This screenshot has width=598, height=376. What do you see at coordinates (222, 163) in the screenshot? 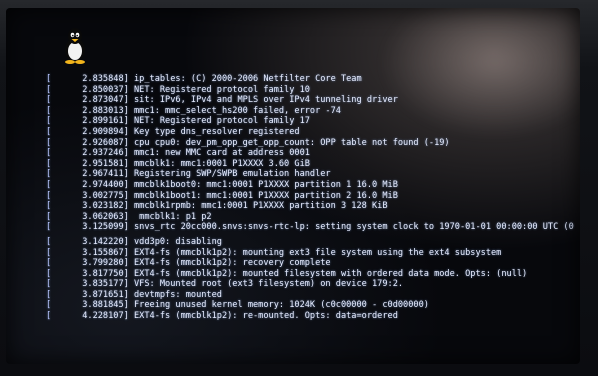
I see `log-message: mmcblk1: mmc1:0001 P1XXXX 3.60 GiB` at bounding box center [222, 163].